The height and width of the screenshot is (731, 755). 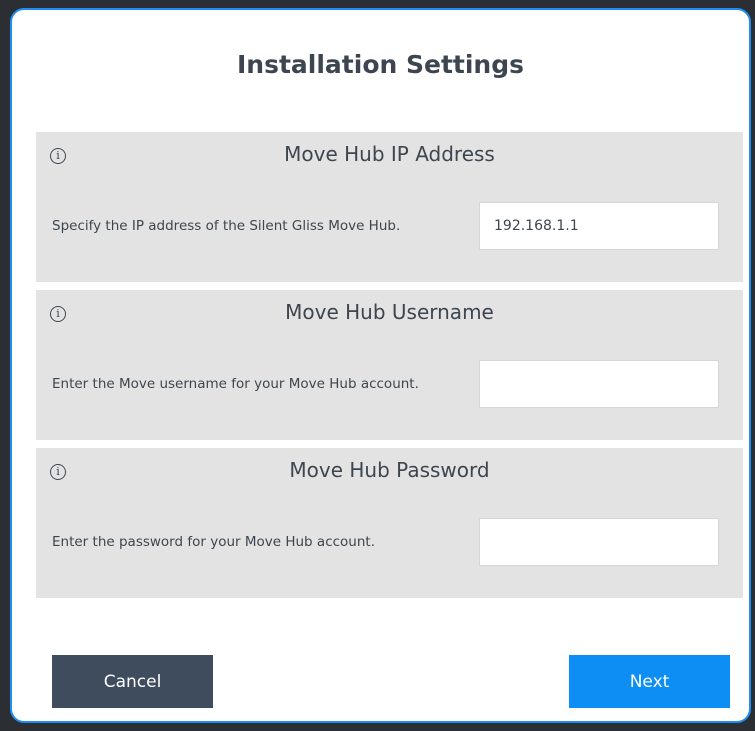 What do you see at coordinates (389, 470) in the screenshot?
I see `password-title: Move Hub Password` at bounding box center [389, 470].